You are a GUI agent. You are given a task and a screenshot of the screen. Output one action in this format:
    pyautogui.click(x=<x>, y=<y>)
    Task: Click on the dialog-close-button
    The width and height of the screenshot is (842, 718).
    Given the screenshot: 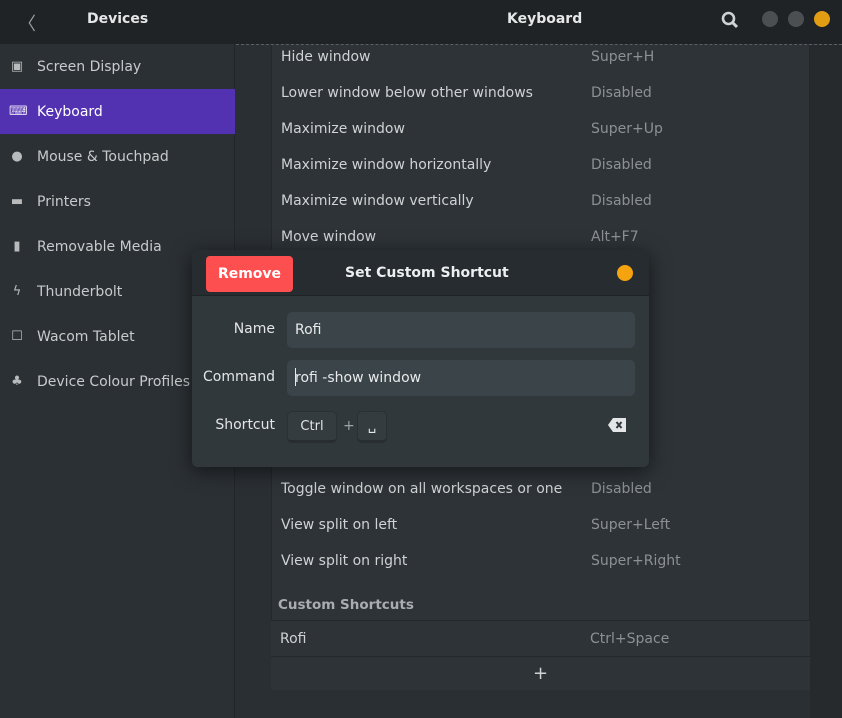 What is the action you would take?
    pyautogui.click(x=625, y=273)
    